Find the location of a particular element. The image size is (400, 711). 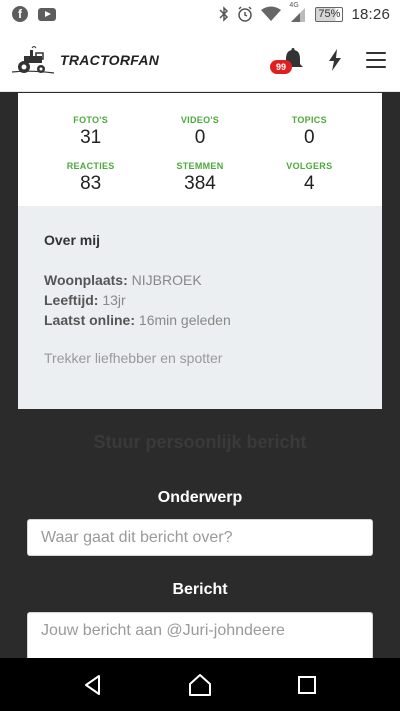

stat-reactions: REACTIES 83 is located at coordinates (90, 178).